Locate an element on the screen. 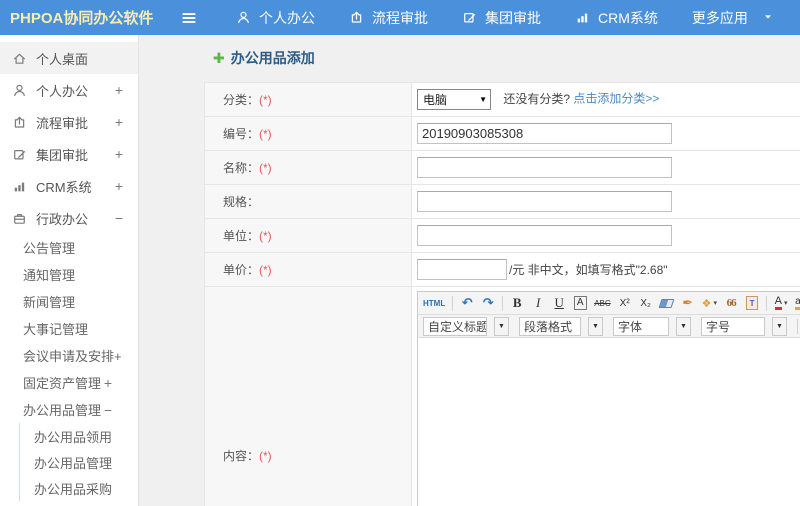 The image size is (800, 506). topbar: PHPOA协同办公软件 个人办公 流程审批 集团审批 CRM系统 更多应用 is located at coordinates (400, 17).